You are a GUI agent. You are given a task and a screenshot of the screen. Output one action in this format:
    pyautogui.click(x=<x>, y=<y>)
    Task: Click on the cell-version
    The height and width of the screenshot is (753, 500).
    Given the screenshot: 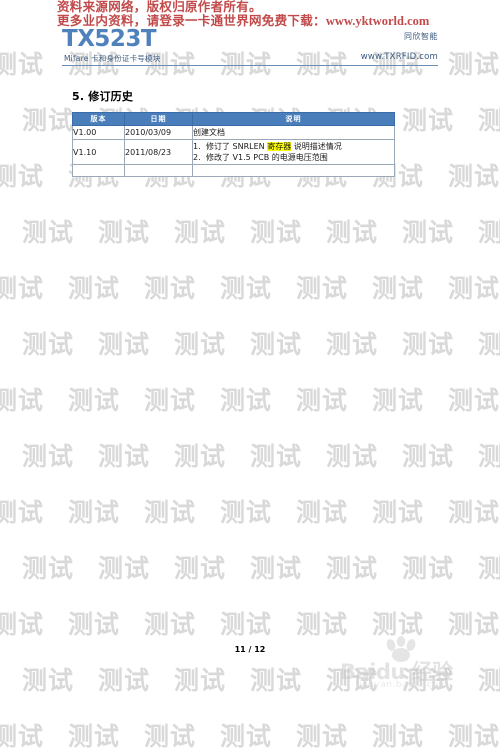 What is the action you would take?
    pyautogui.click(x=98, y=170)
    